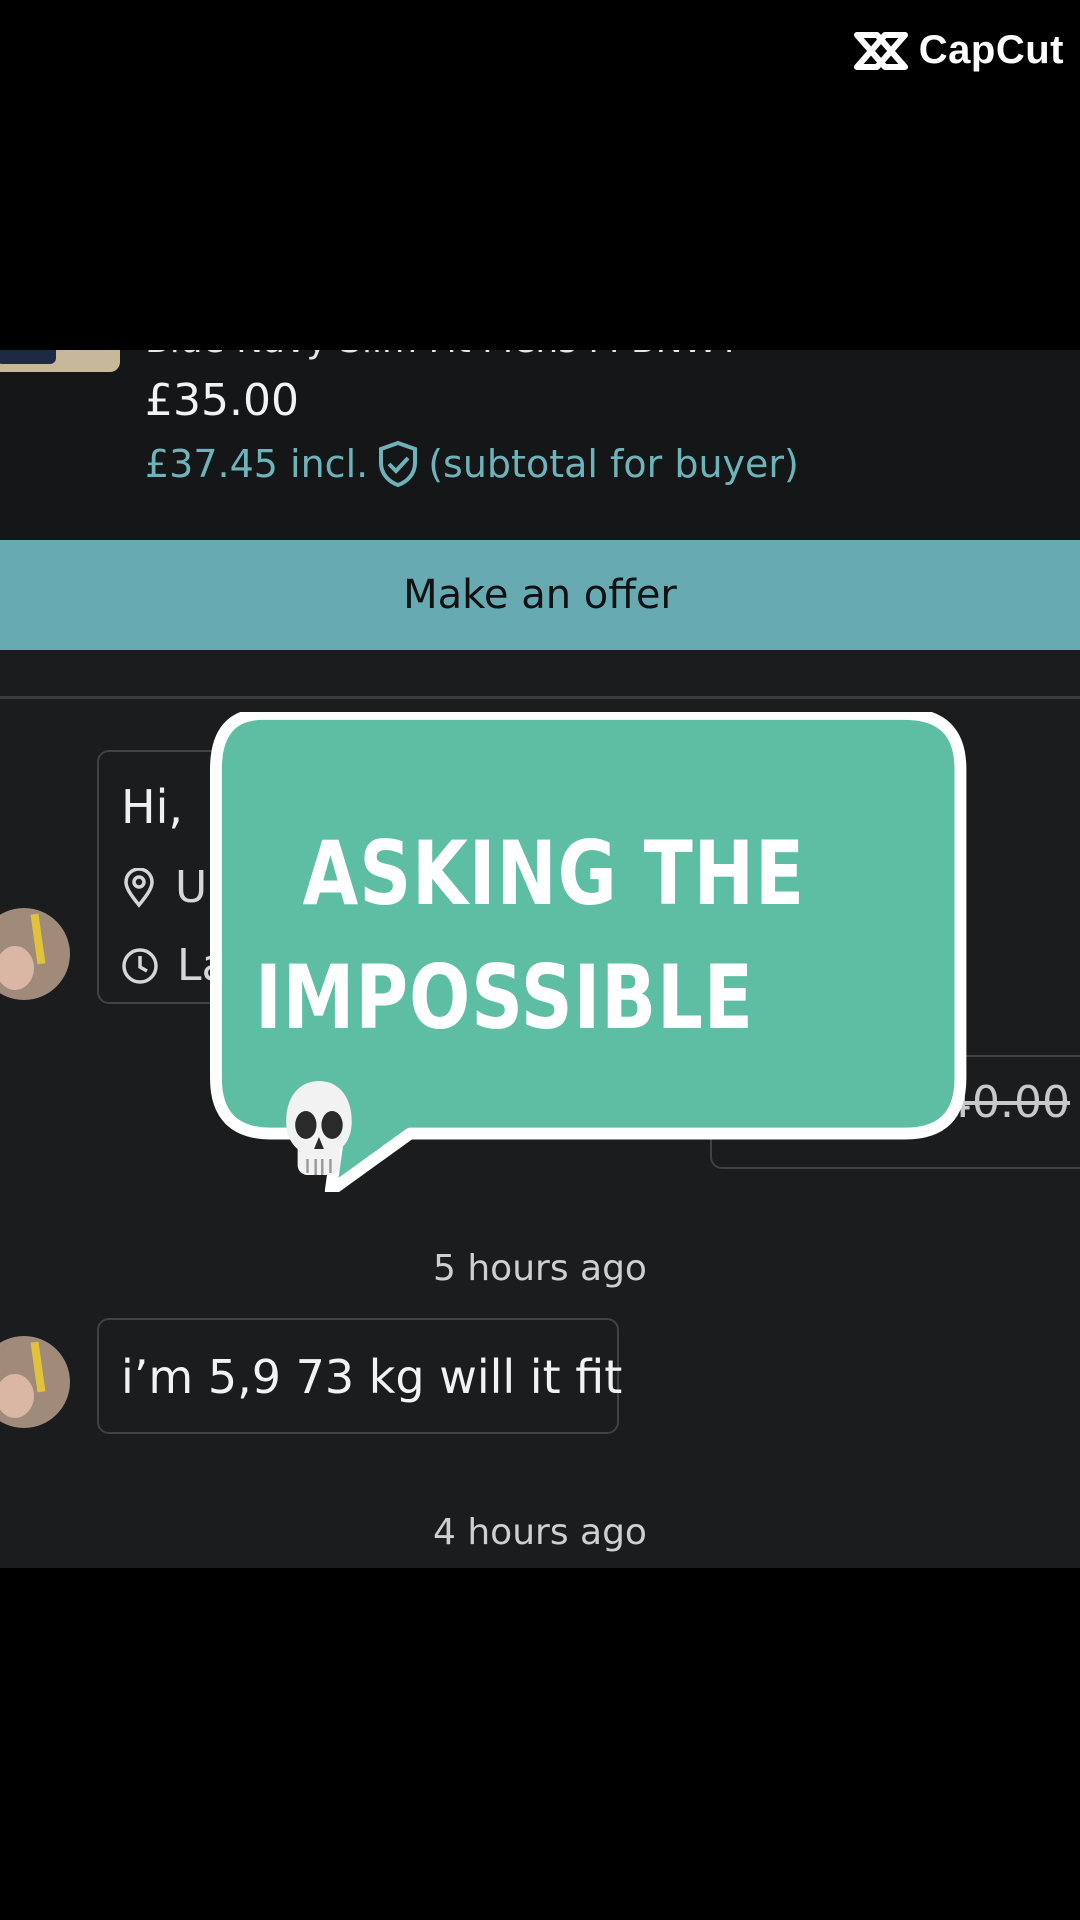 The height and width of the screenshot is (1920, 1080). I want to click on capcut-watermark: CapCut, so click(958, 50).